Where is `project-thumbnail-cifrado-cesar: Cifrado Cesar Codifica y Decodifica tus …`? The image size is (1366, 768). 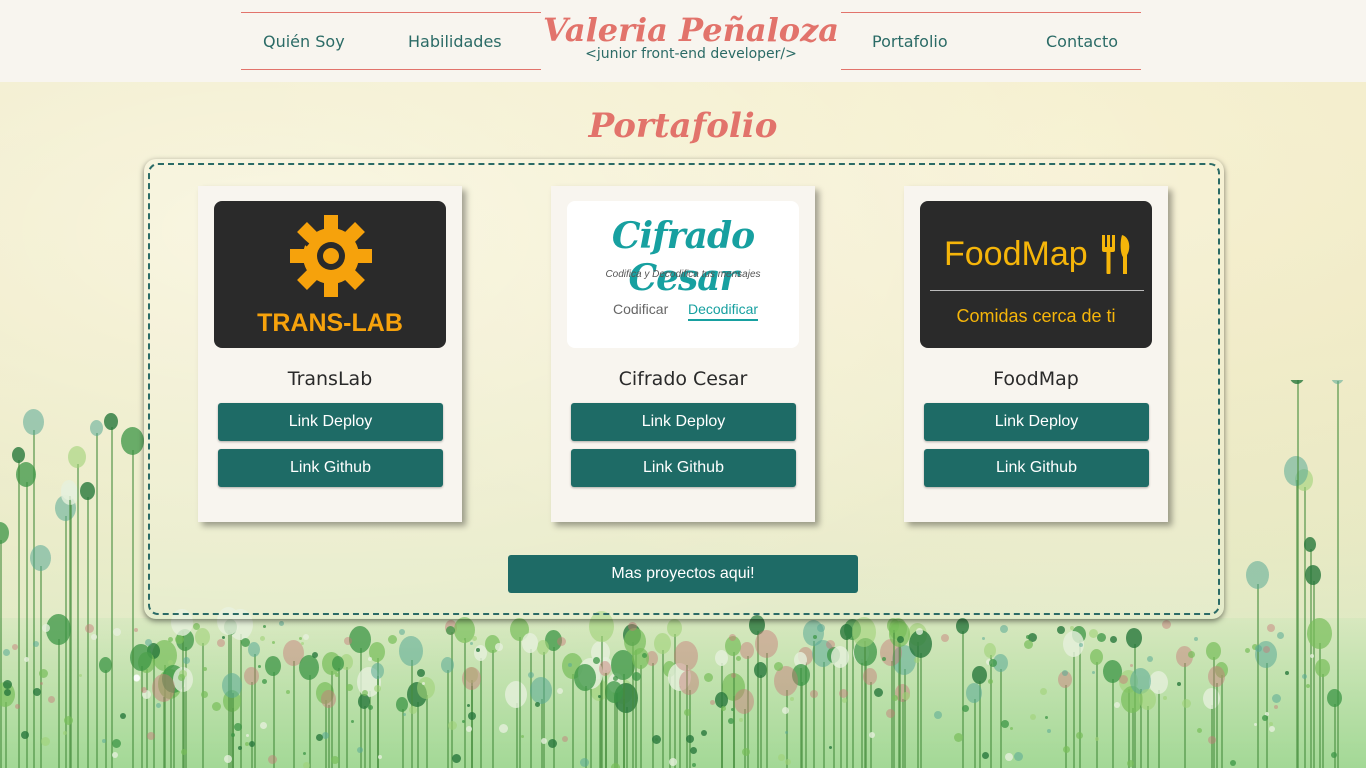
project-thumbnail-cifrado-cesar: Cifrado Cesar Codifica y Decodifica tus … is located at coordinates (683, 274).